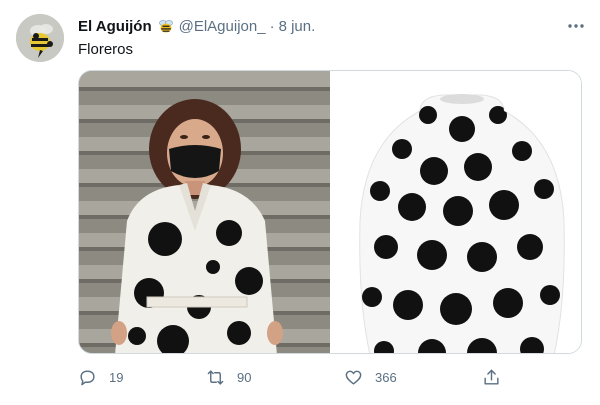 This screenshot has height=405, width=600. I want to click on like-button: 366, so click(370, 377).